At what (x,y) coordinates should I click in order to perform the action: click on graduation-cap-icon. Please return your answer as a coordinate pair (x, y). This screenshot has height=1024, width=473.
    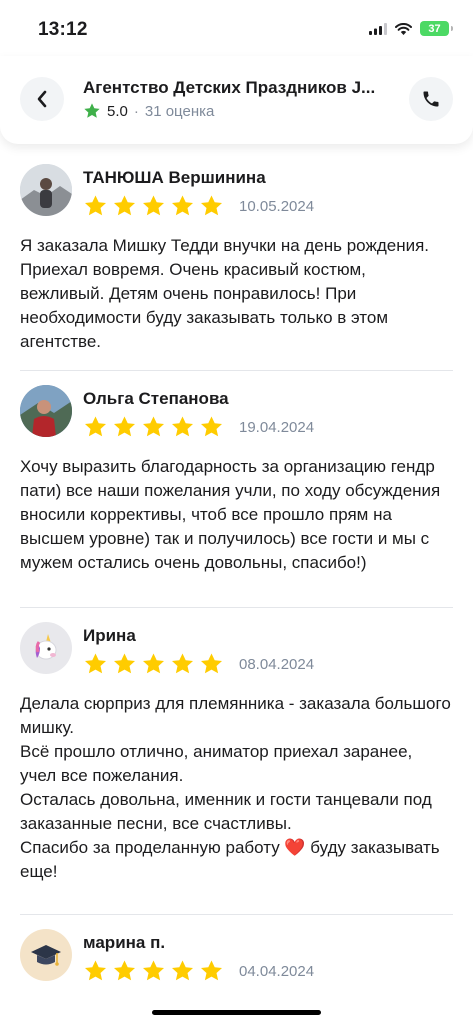
    Looking at the image, I should click on (46, 955).